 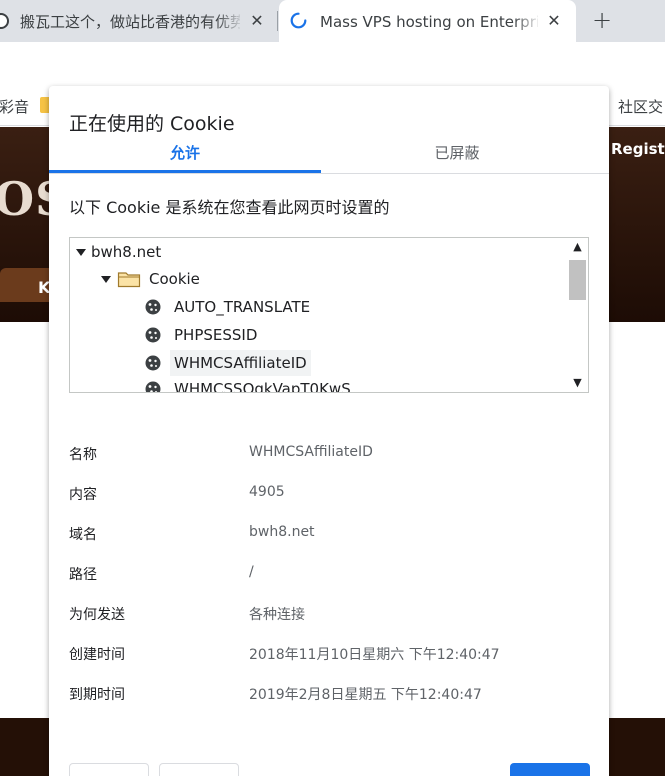 What do you see at coordinates (4, 21) in the screenshot?
I see `site-favicon-icon` at bounding box center [4, 21].